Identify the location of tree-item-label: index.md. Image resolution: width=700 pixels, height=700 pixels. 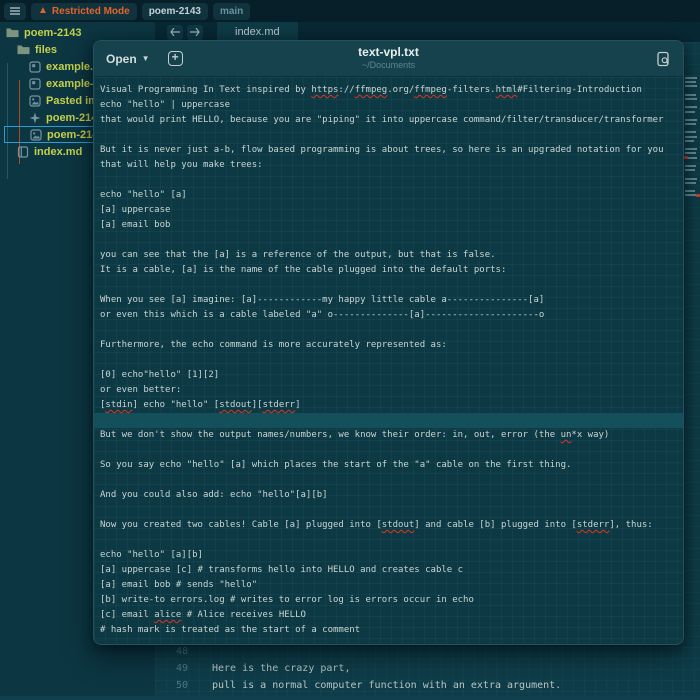
(58, 151).